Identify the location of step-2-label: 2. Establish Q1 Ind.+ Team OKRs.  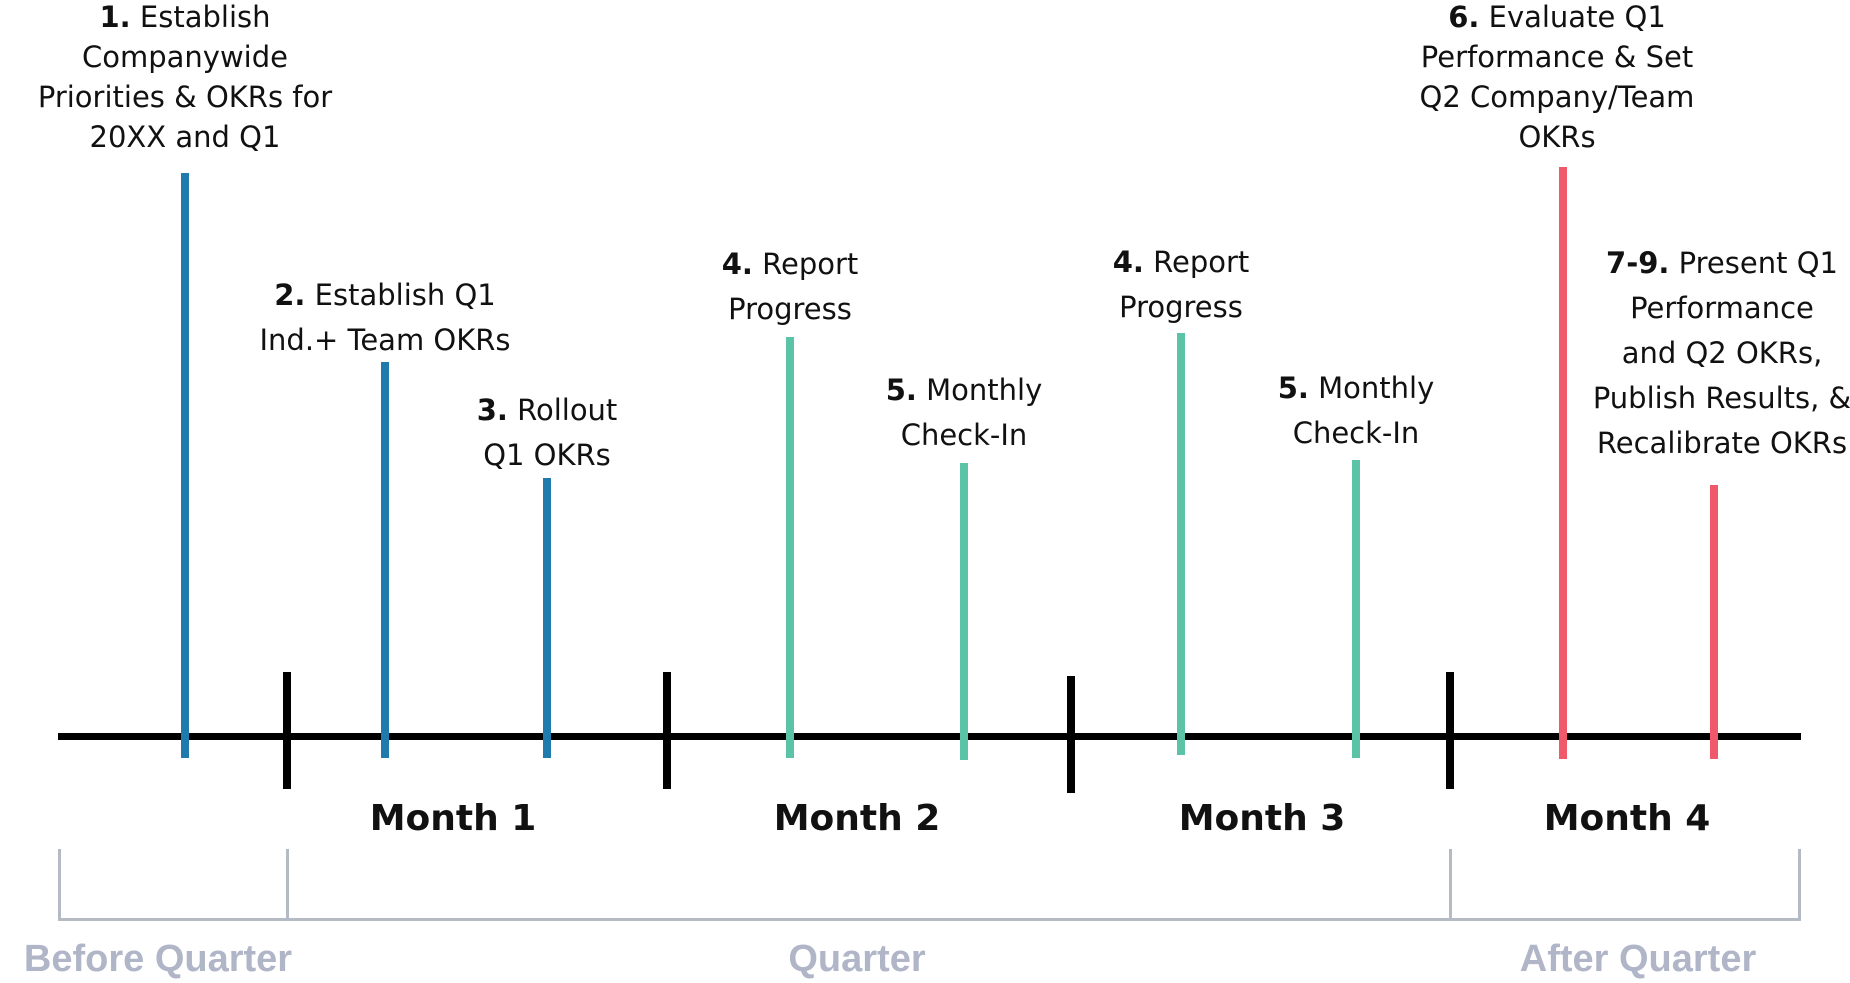
(385, 317).